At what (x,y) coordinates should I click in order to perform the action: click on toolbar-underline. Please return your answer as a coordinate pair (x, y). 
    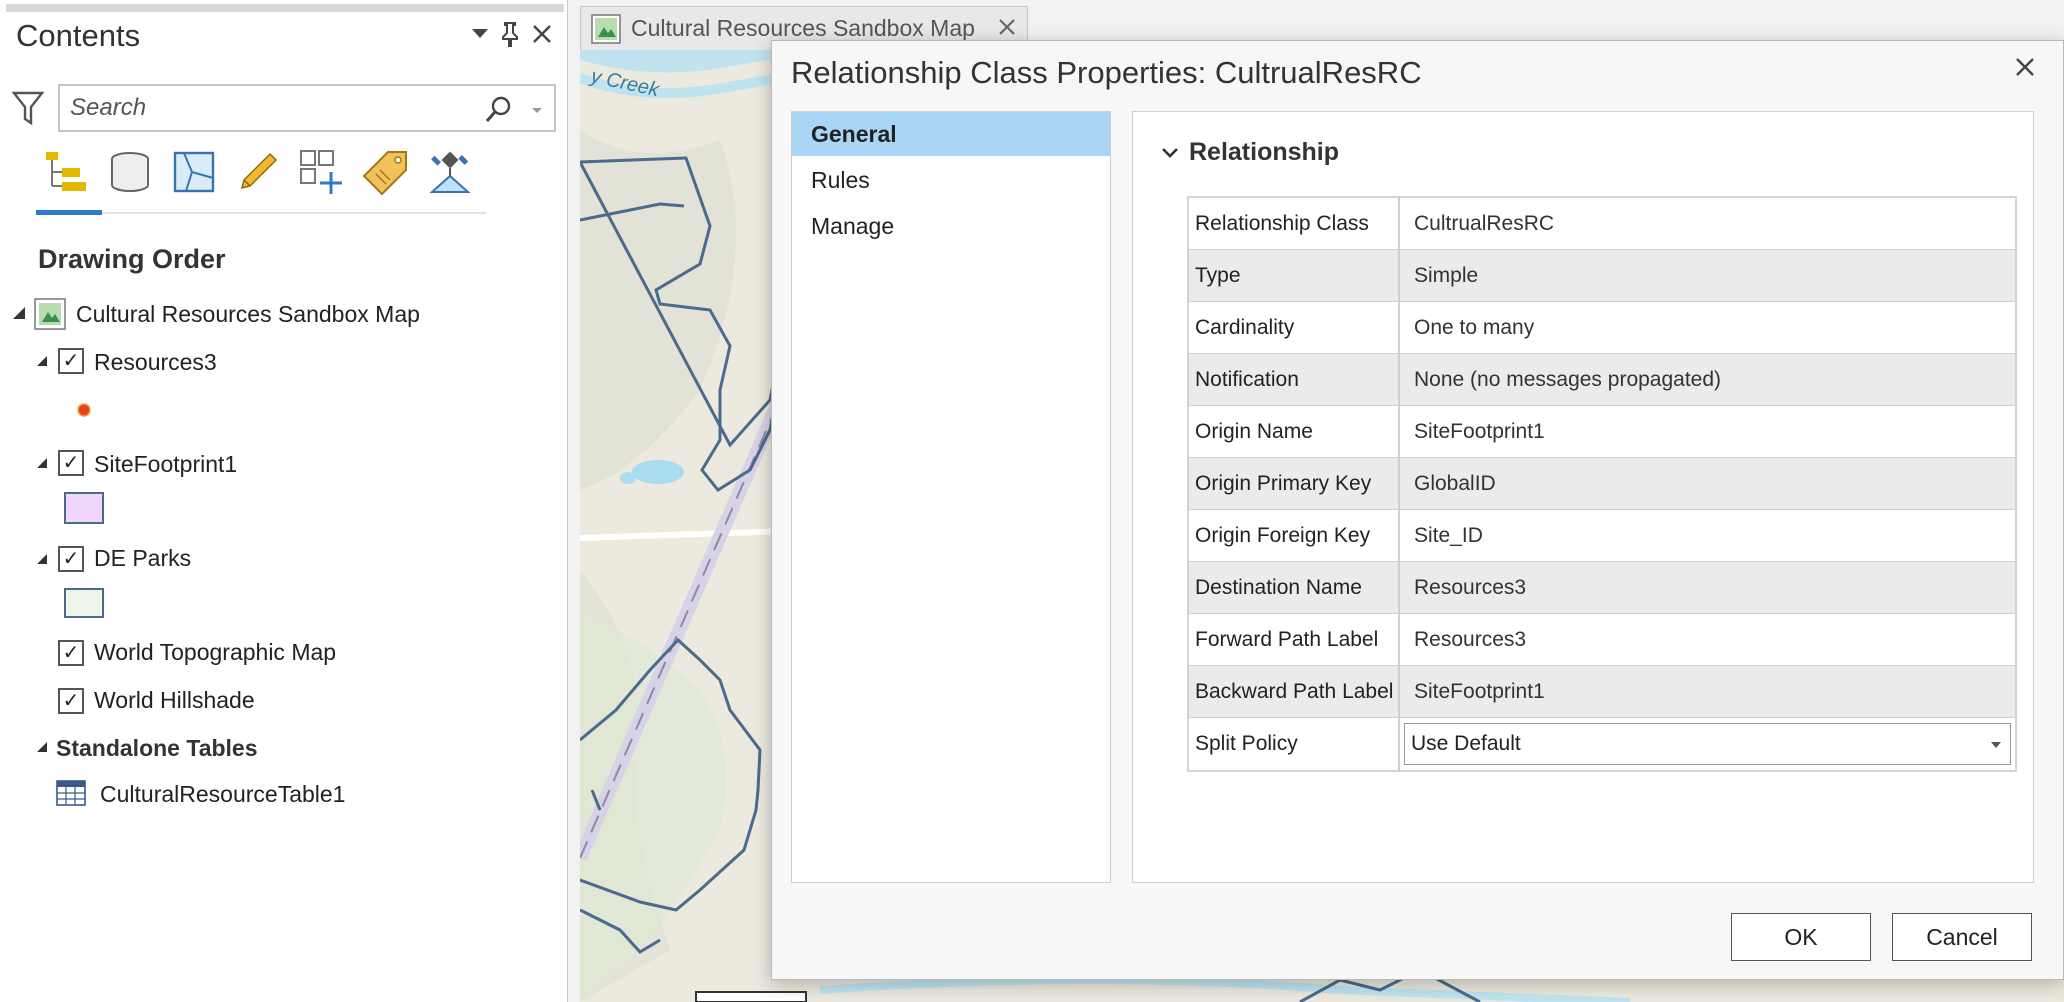
    Looking at the image, I should click on (261, 213).